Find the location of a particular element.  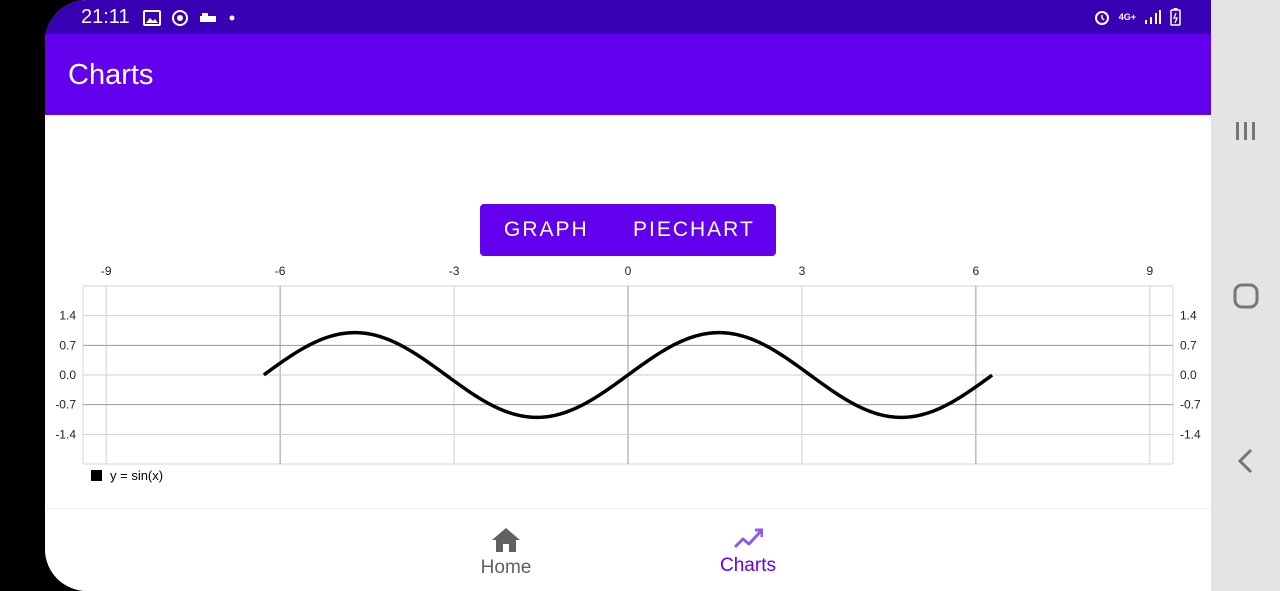

y-tick-label-right: -0.7 is located at coordinates (1190, 405).